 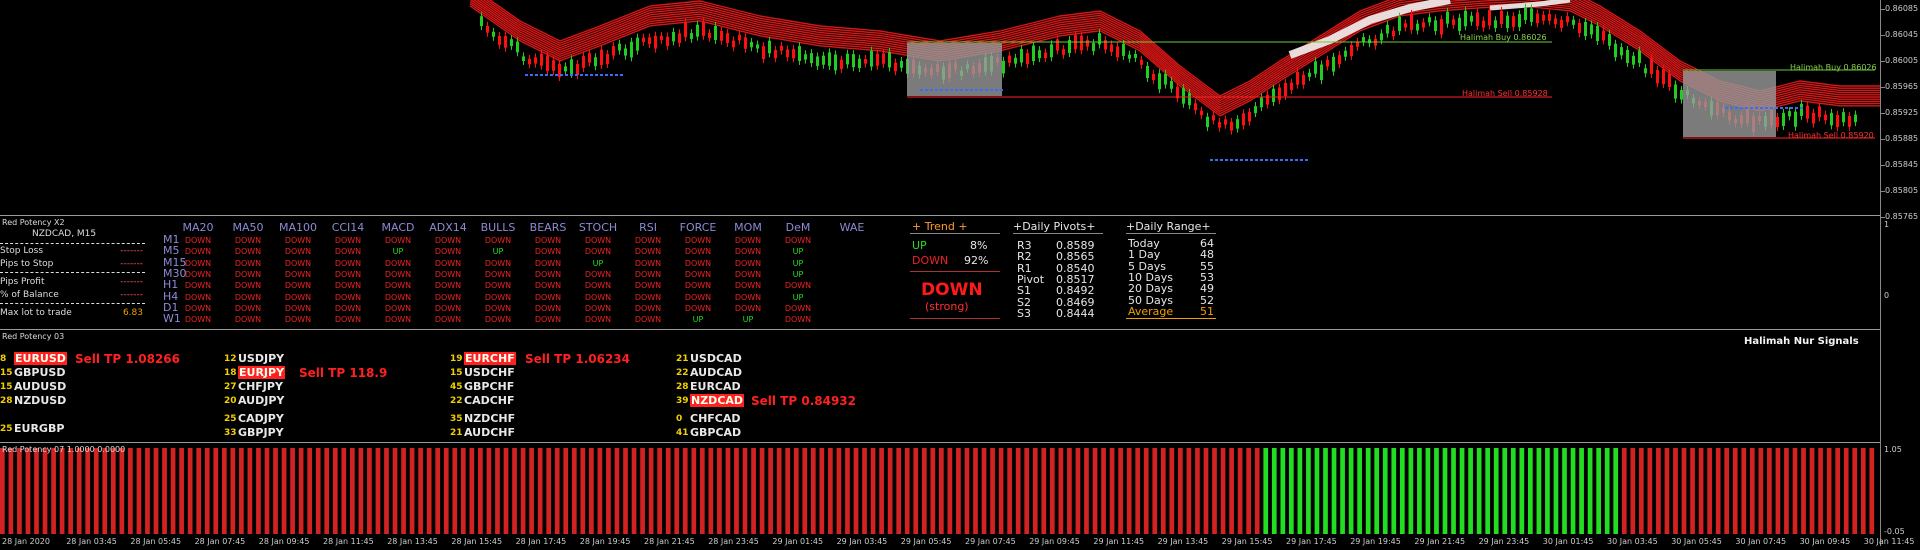 What do you see at coordinates (261, 418) in the screenshot?
I see `signal-pair: CADJPY` at bounding box center [261, 418].